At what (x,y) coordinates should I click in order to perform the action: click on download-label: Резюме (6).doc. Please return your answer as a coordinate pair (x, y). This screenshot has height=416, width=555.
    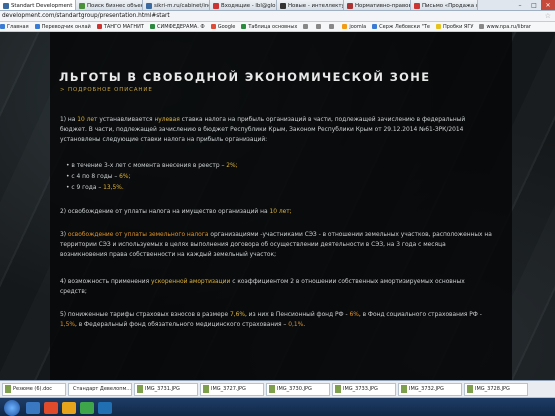
    Looking at the image, I should click on (33, 389).